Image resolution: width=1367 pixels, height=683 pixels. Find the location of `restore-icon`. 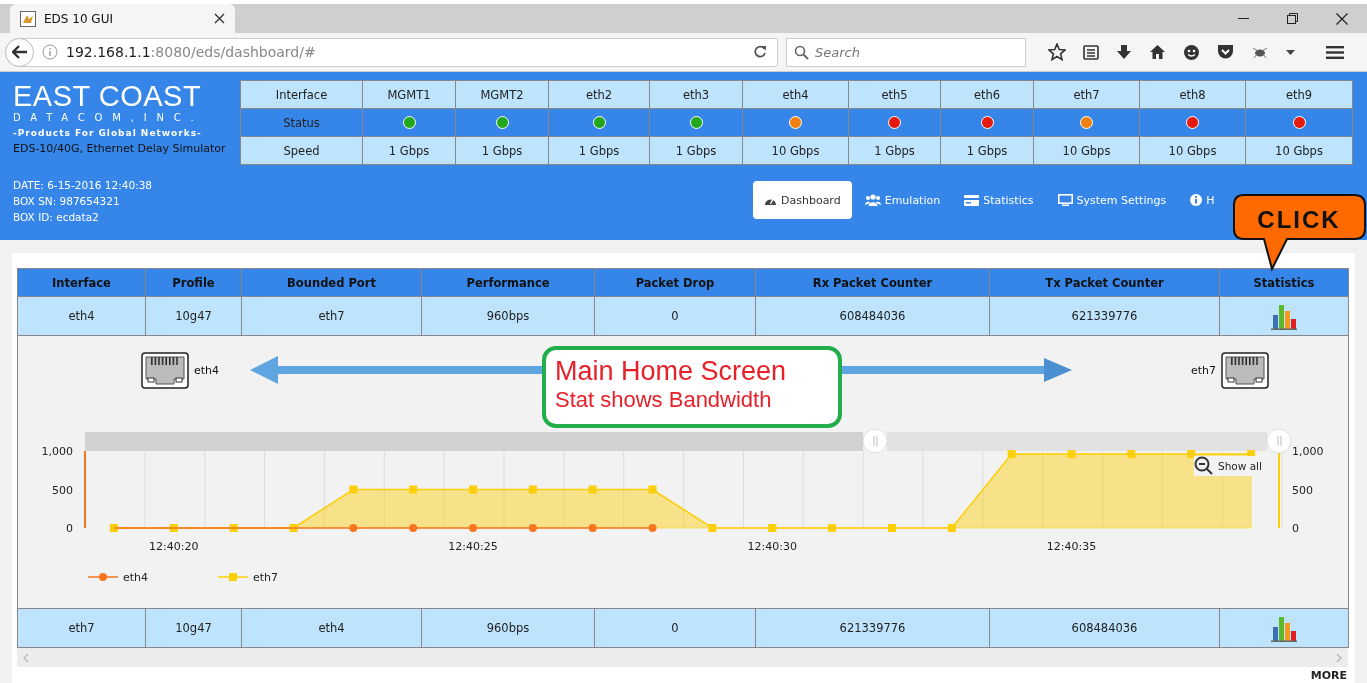

restore-icon is located at coordinates (1292, 18).